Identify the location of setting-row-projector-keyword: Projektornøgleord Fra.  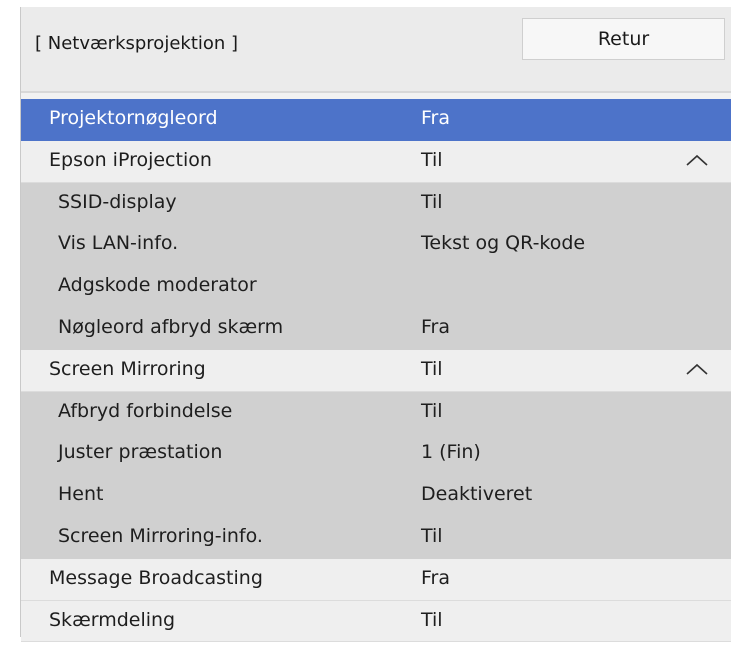
(376, 120).